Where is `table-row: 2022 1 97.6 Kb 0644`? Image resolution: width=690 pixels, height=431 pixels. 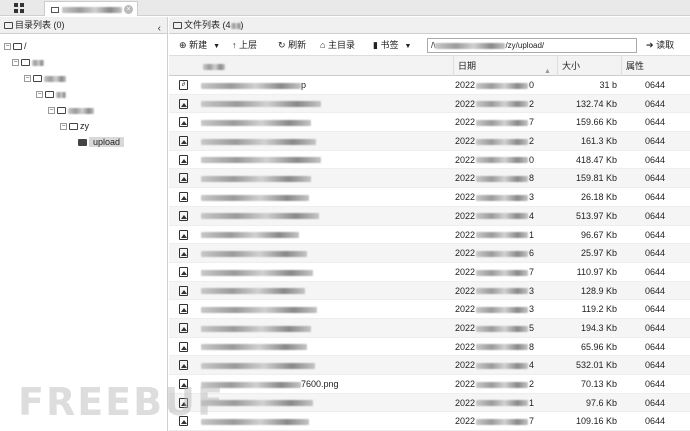
table-row: 2022 1 97.6 Kb 0644 is located at coordinates (429, 403).